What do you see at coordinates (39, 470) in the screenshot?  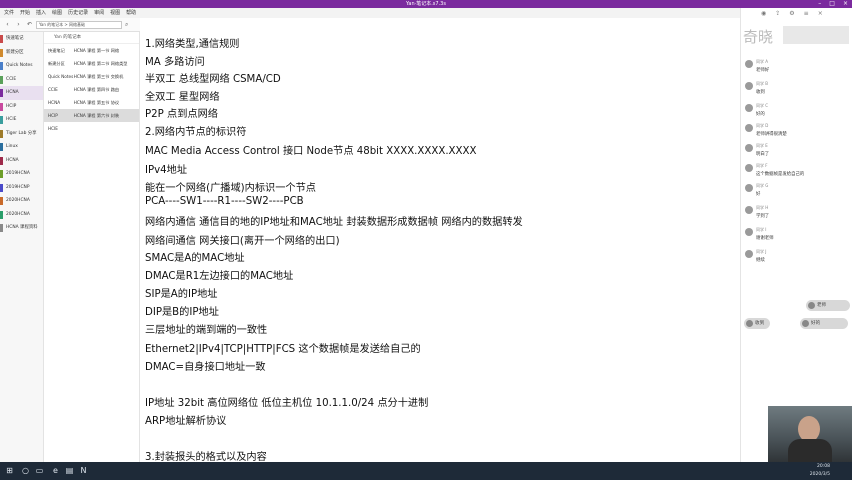 I see `task-view-icon: ▭` at bounding box center [39, 470].